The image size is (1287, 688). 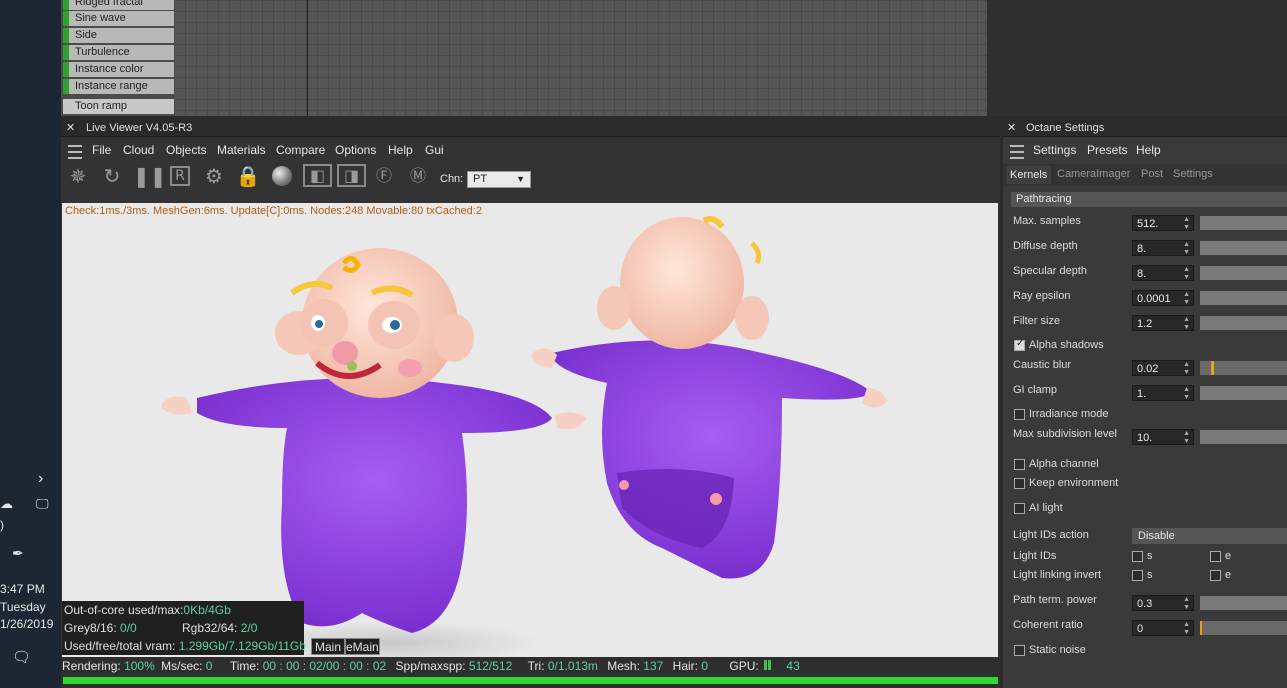 What do you see at coordinates (1149, 199) in the screenshot?
I see `kernel-select: Pathtracing` at bounding box center [1149, 199].